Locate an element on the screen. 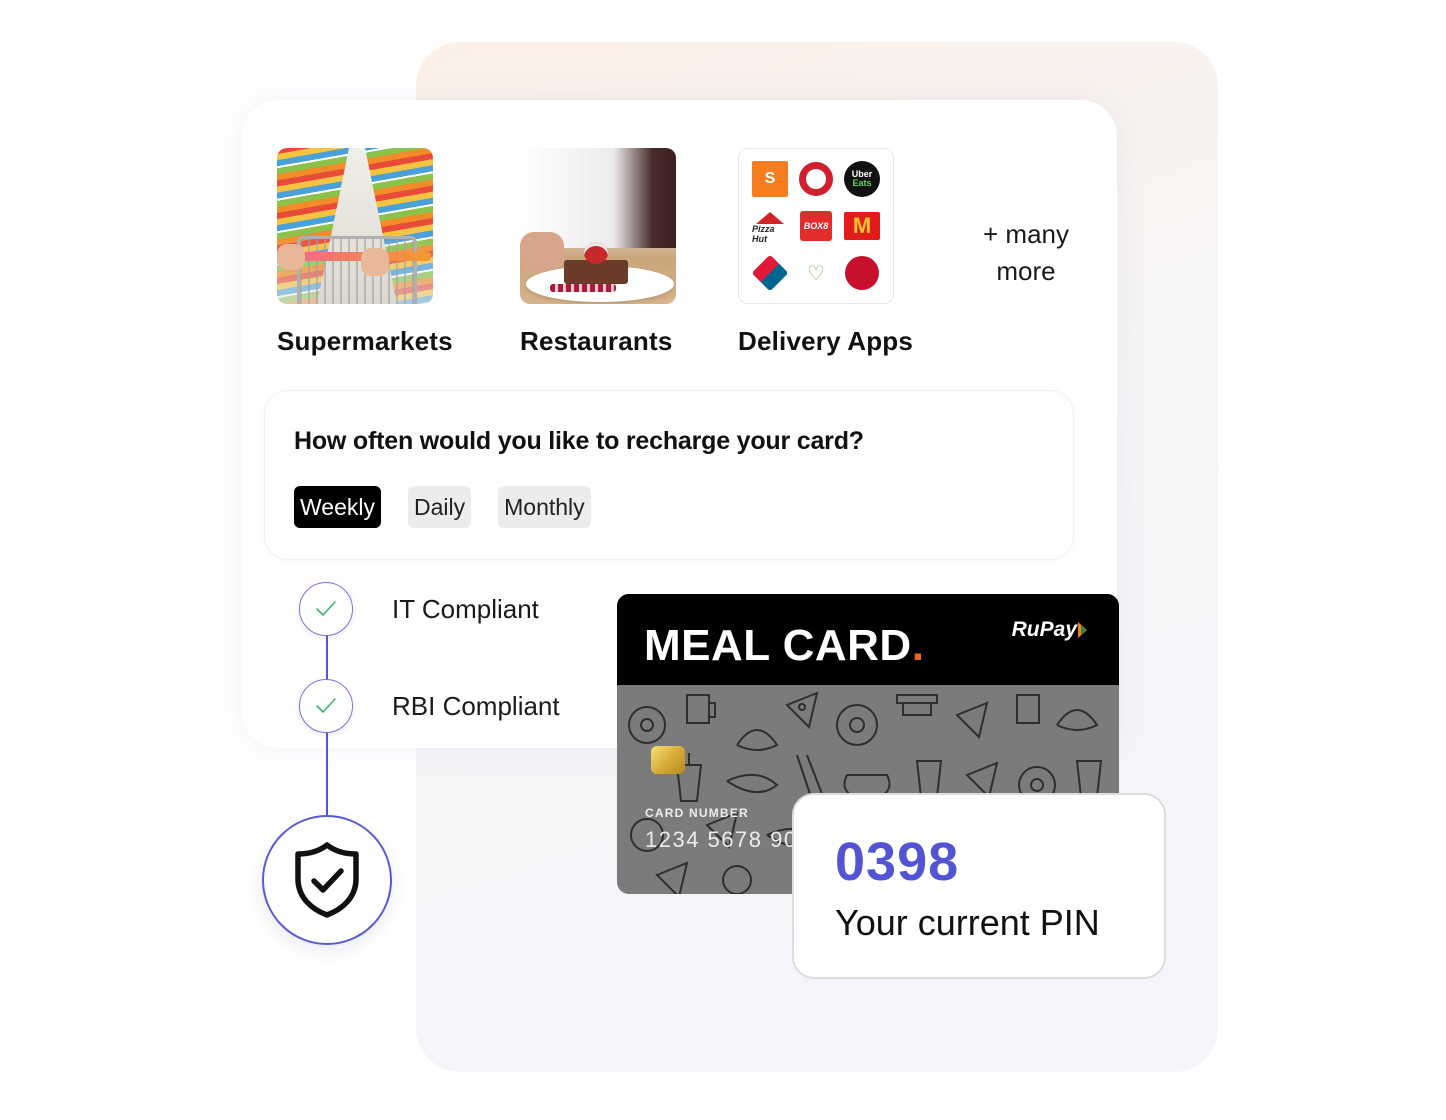  dominos-logo-icon is located at coordinates (770, 273).